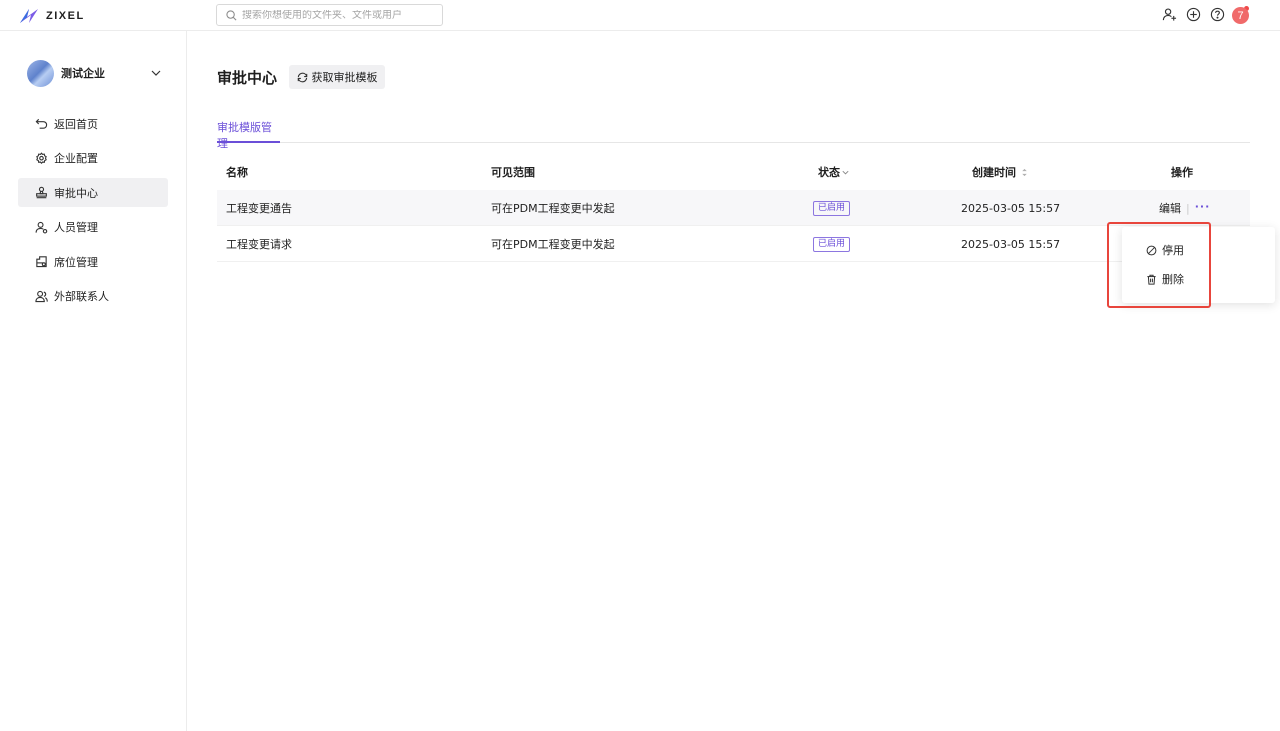 This screenshot has height=731, width=1280. I want to click on header-scope: 可见范围, so click(513, 172).